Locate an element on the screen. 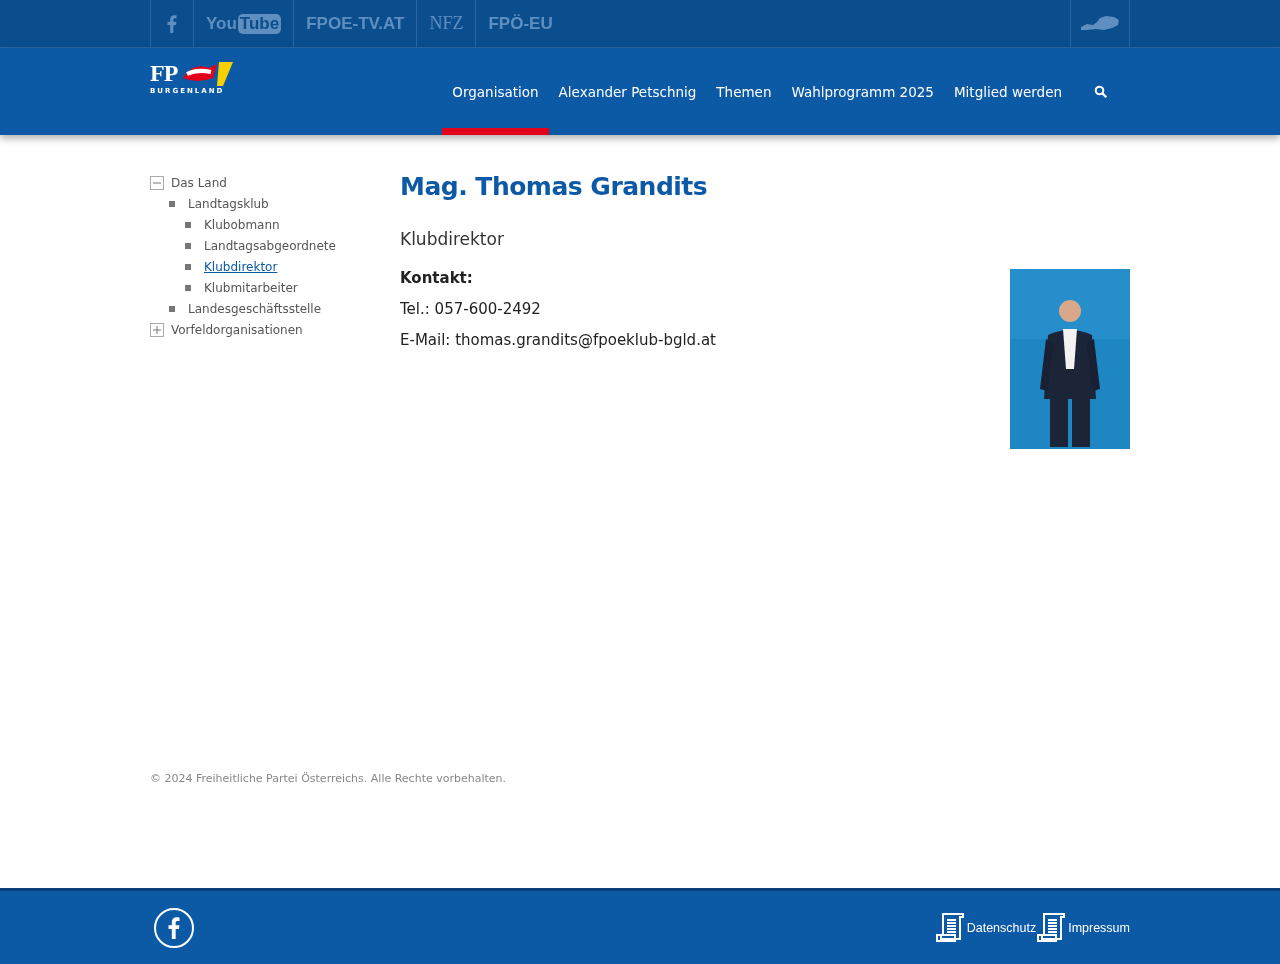 The image size is (1280, 964). nav-tab: Organisation is located at coordinates (495, 91).